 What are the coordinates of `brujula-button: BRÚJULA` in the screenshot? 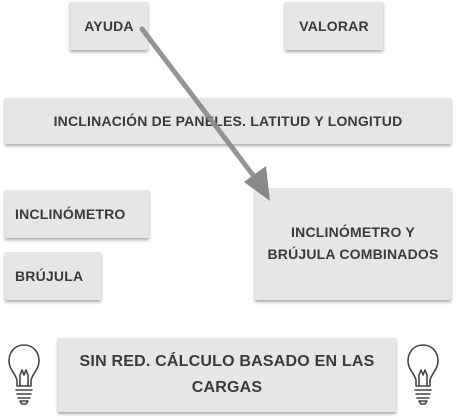 It's located at (53, 276).